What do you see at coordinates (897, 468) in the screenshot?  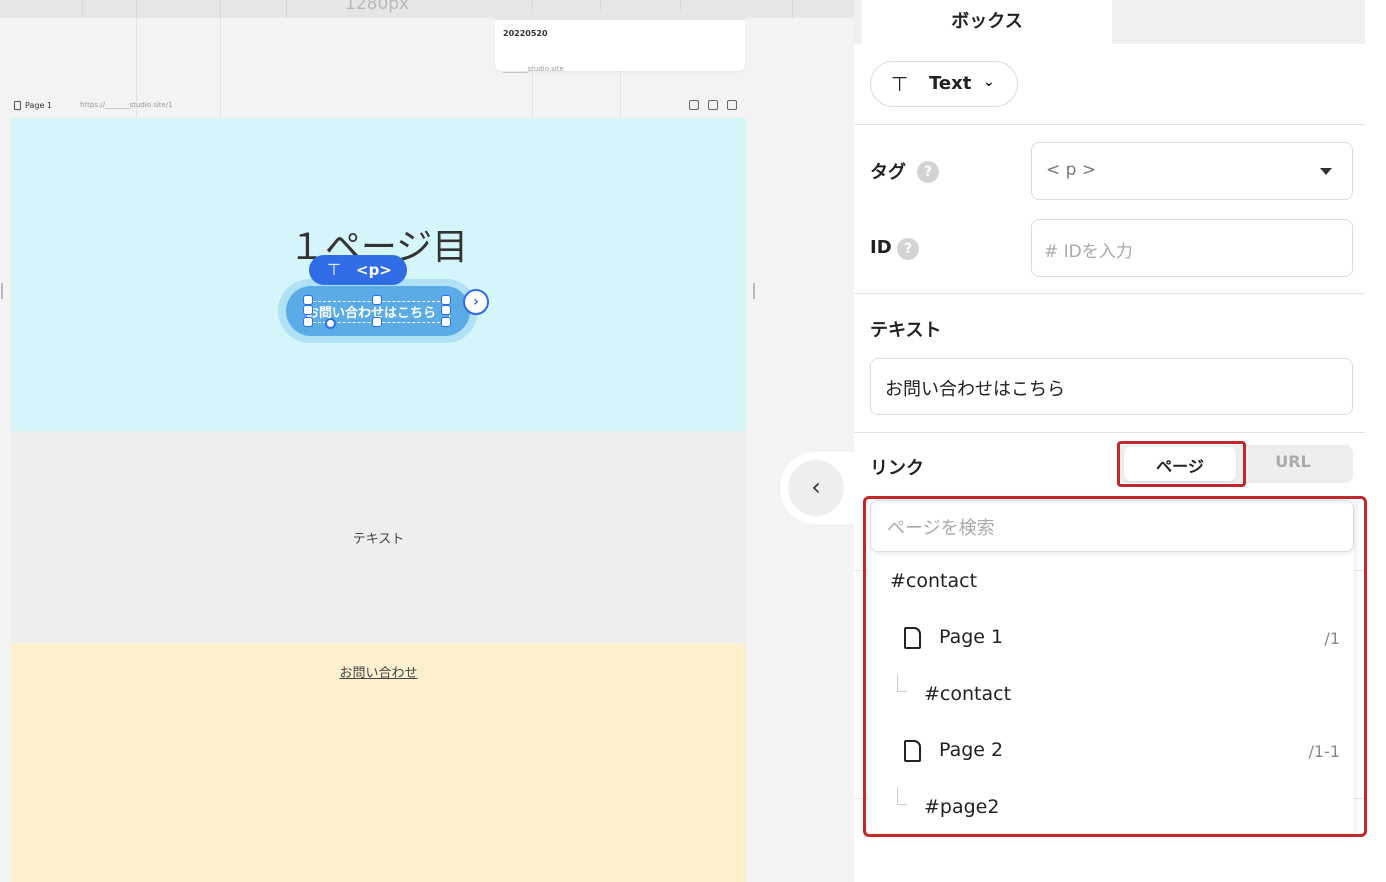 I see `link-label: リンク` at bounding box center [897, 468].